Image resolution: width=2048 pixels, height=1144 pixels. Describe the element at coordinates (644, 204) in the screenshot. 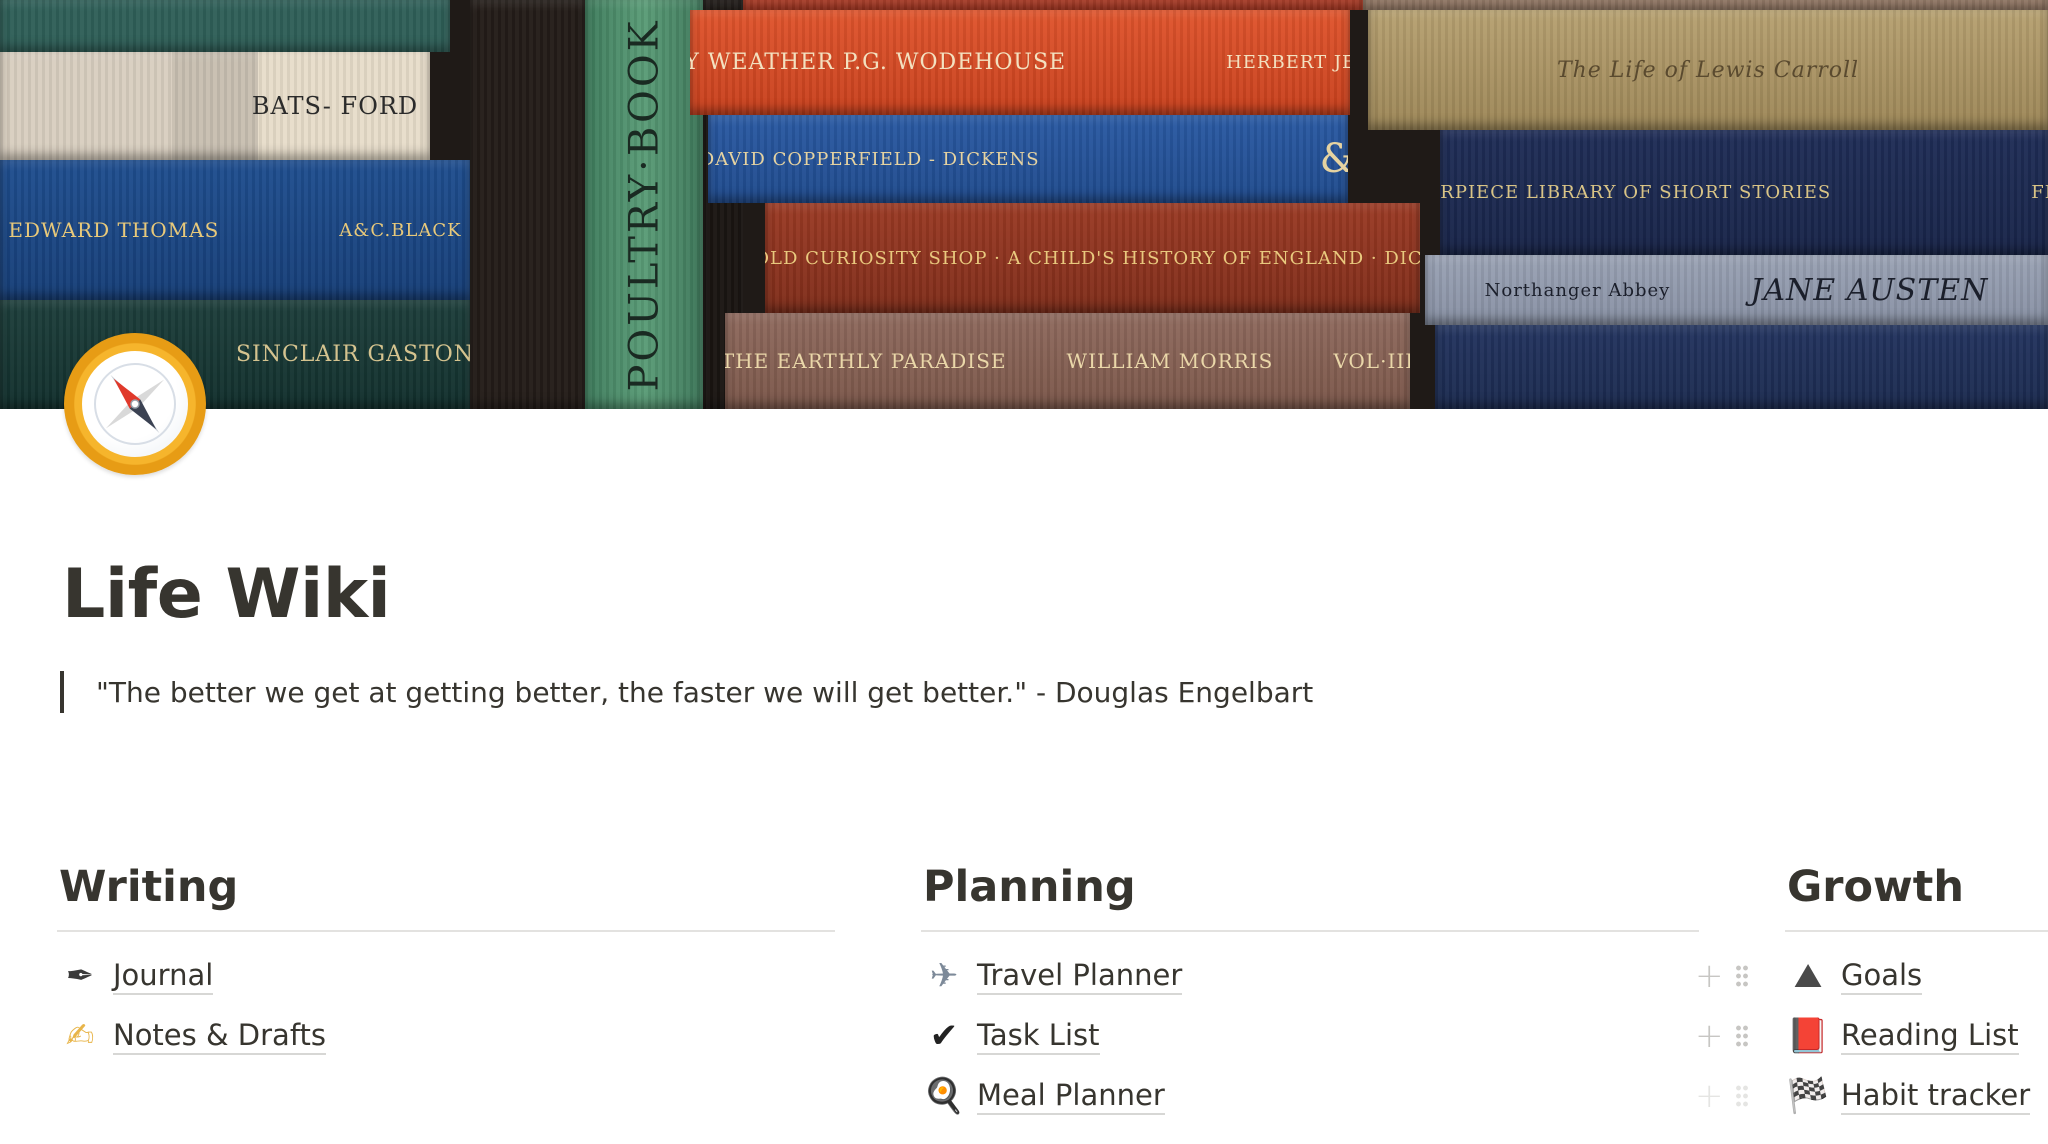

I see `book-spine: POULTRY·BOOK` at that location.